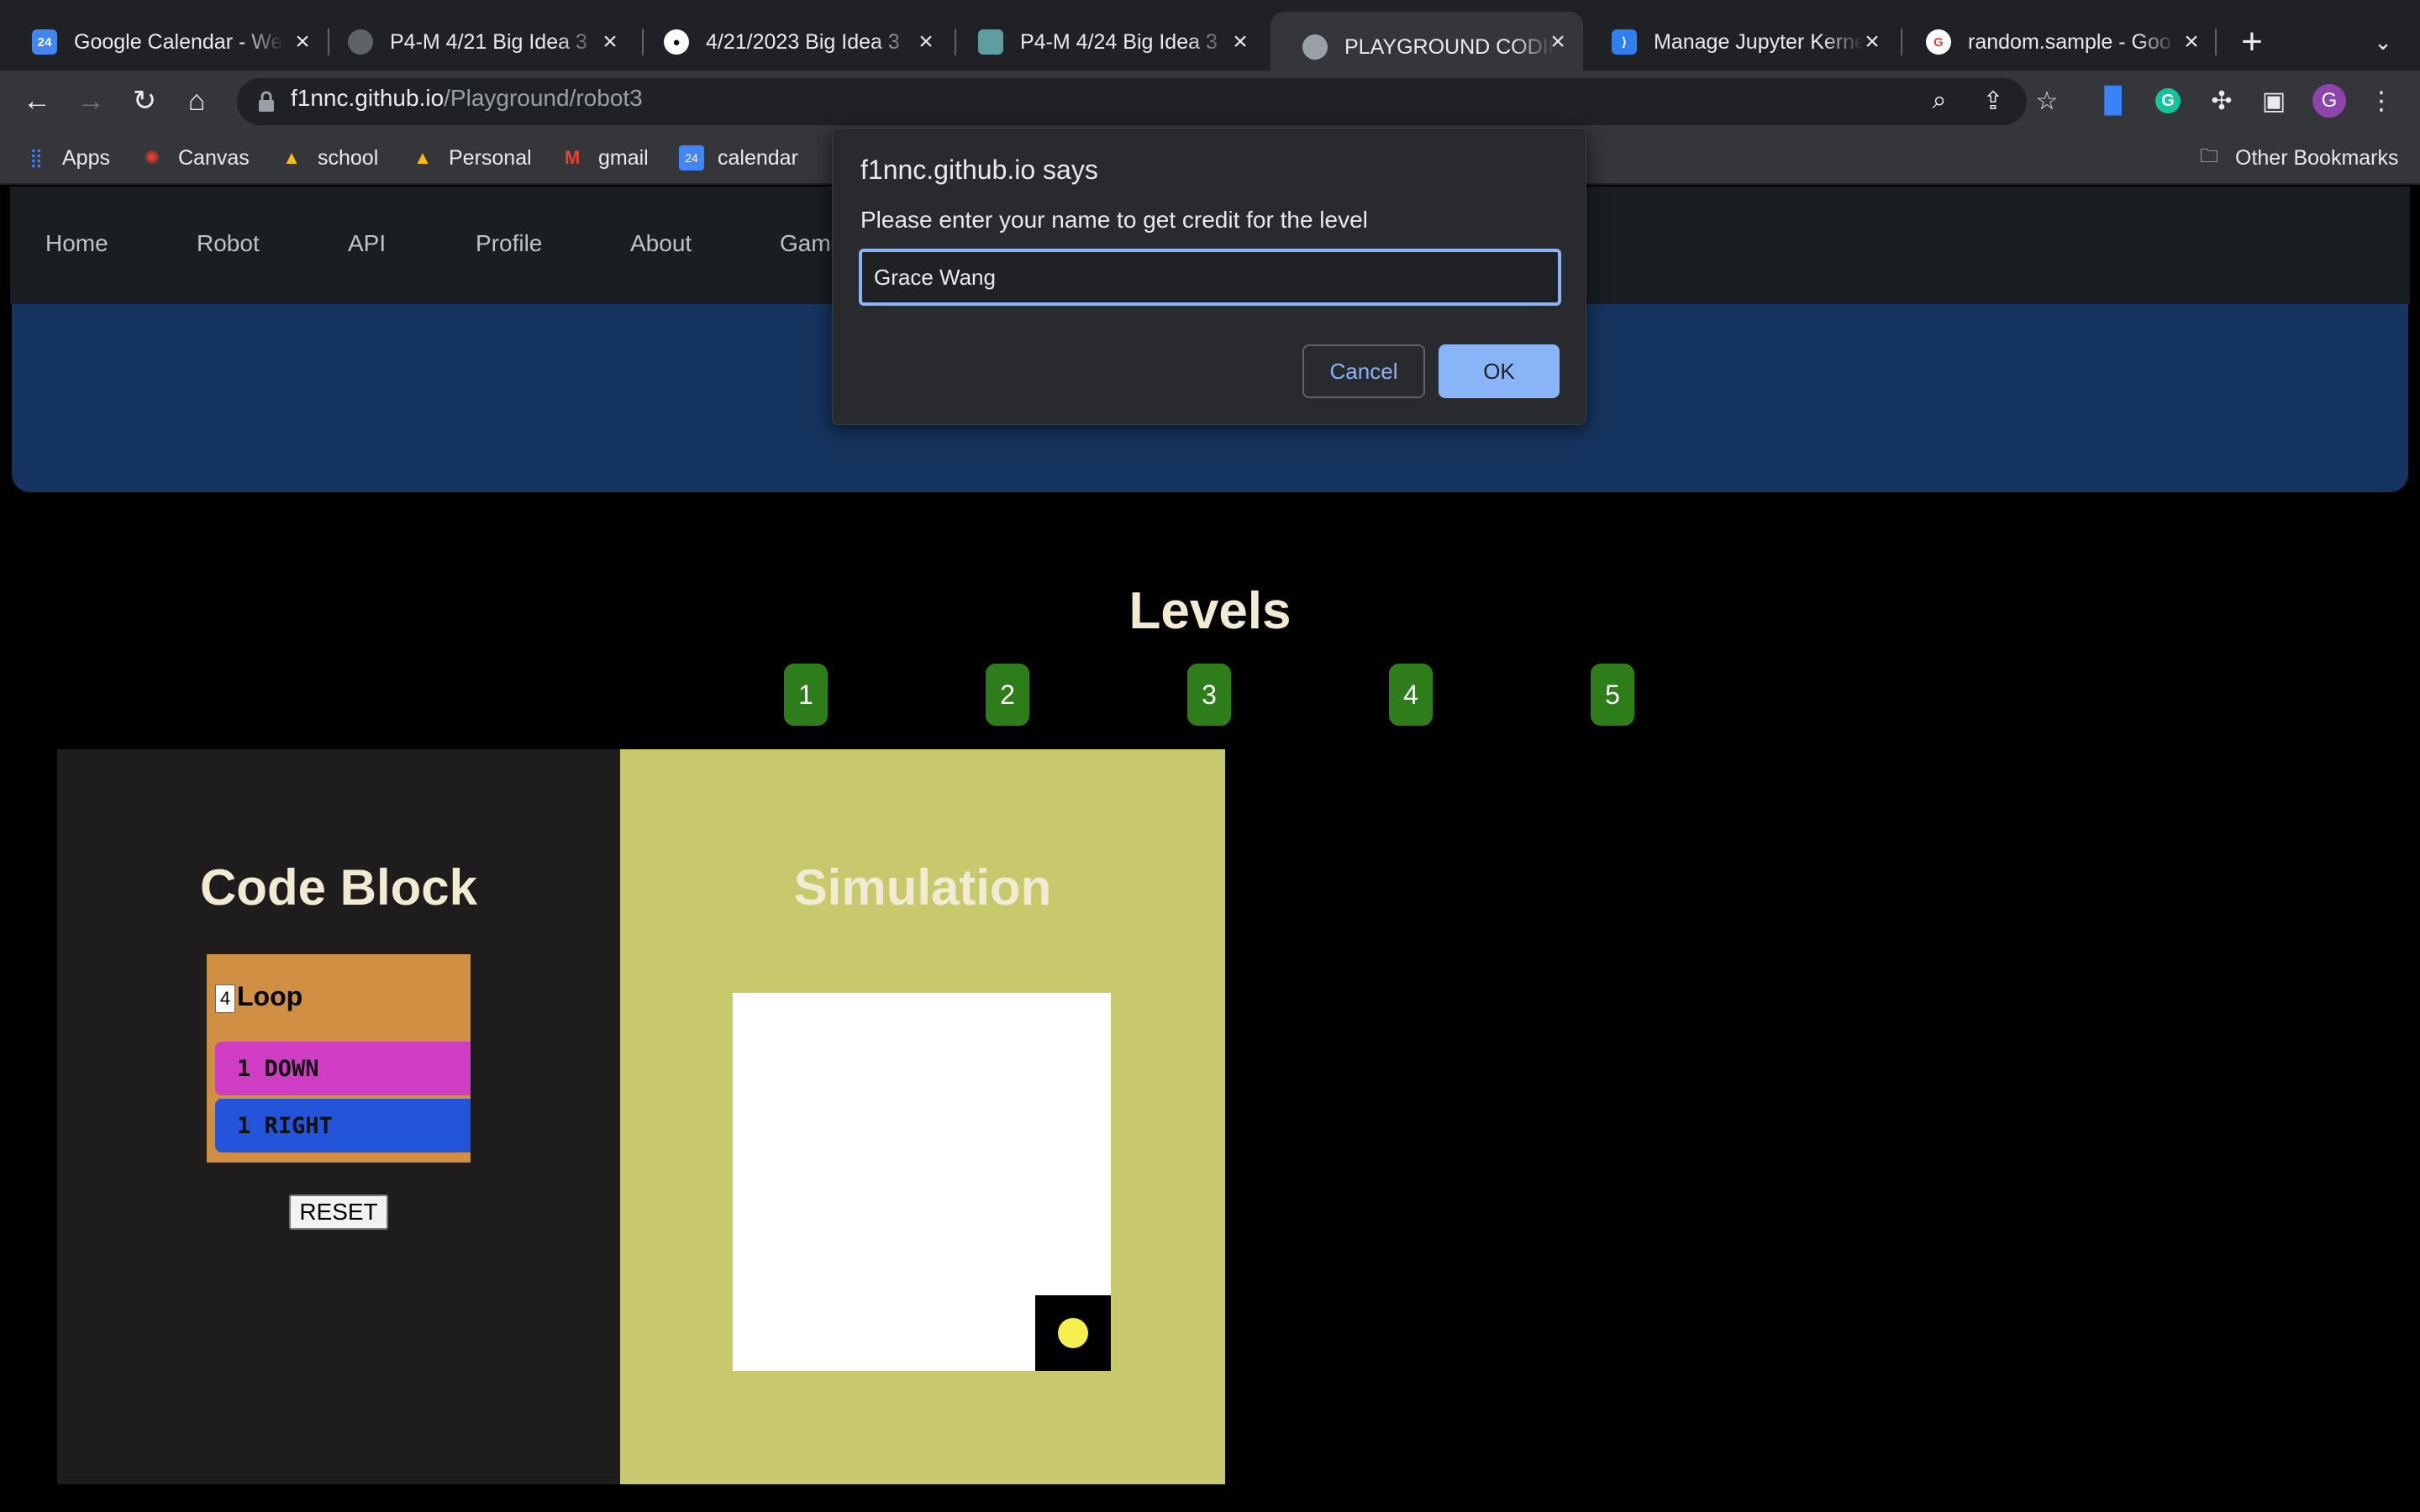  I want to click on tab-p4m-424: P4-M 4/24 Big Idea 3 ×, so click(1105, 42).